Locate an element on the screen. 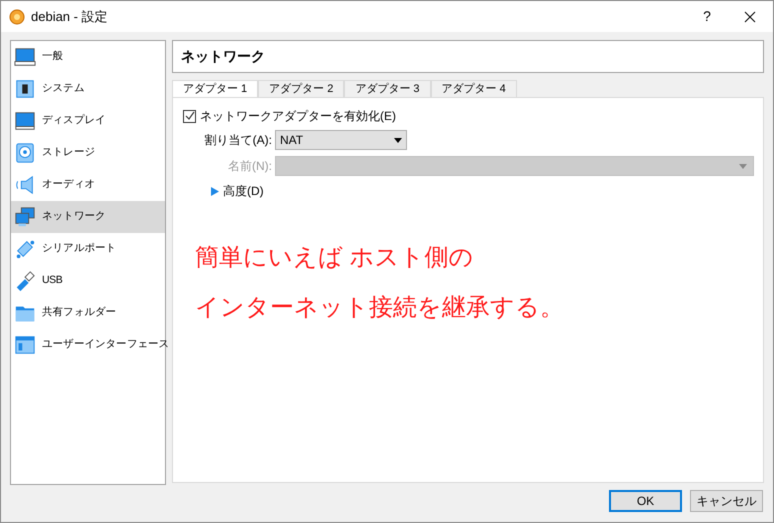  dialog-button: キャンセル is located at coordinates (726, 501).